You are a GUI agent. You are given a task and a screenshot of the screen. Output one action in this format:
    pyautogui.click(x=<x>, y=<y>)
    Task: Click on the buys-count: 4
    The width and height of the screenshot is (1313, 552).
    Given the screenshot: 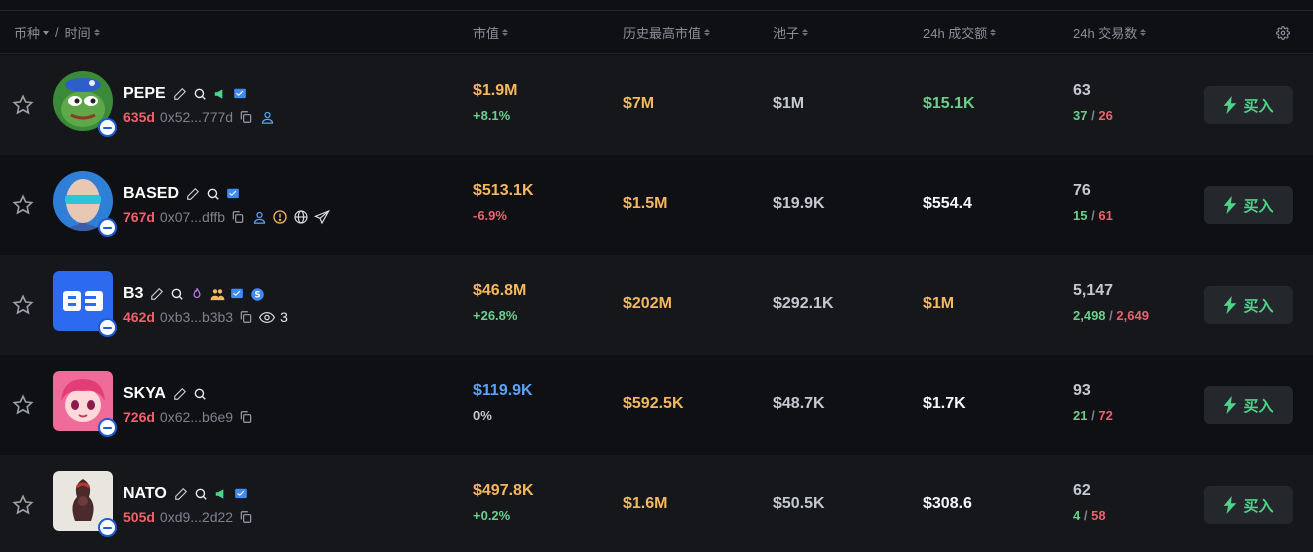 What is the action you would take?
    pyautogui.click(x=1077, y=515)
    